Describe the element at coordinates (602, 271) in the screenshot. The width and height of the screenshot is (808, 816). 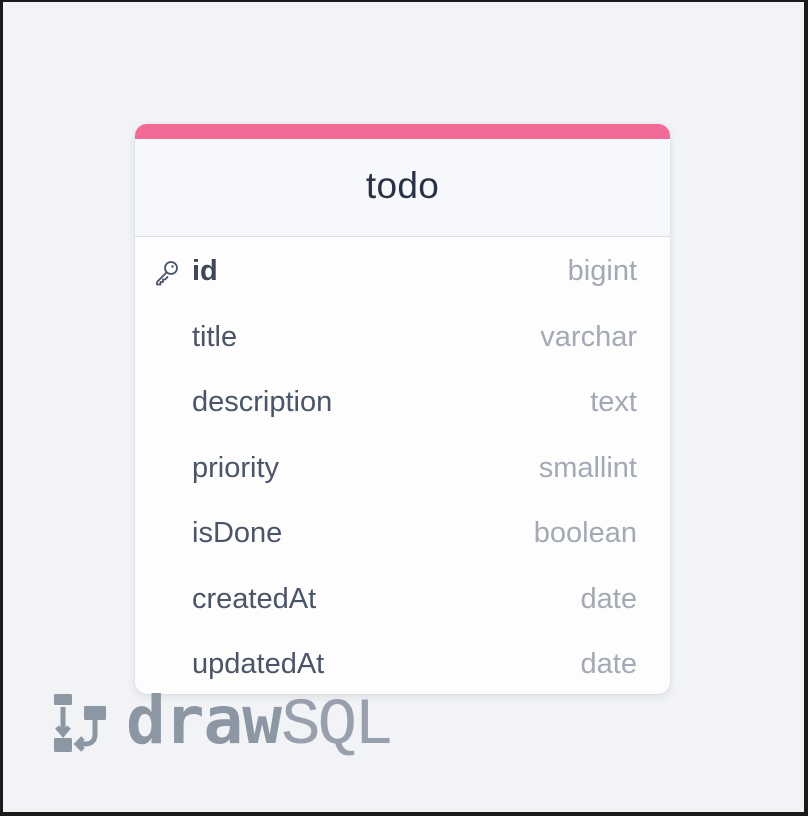
I see `column-type: bigint` at that location.